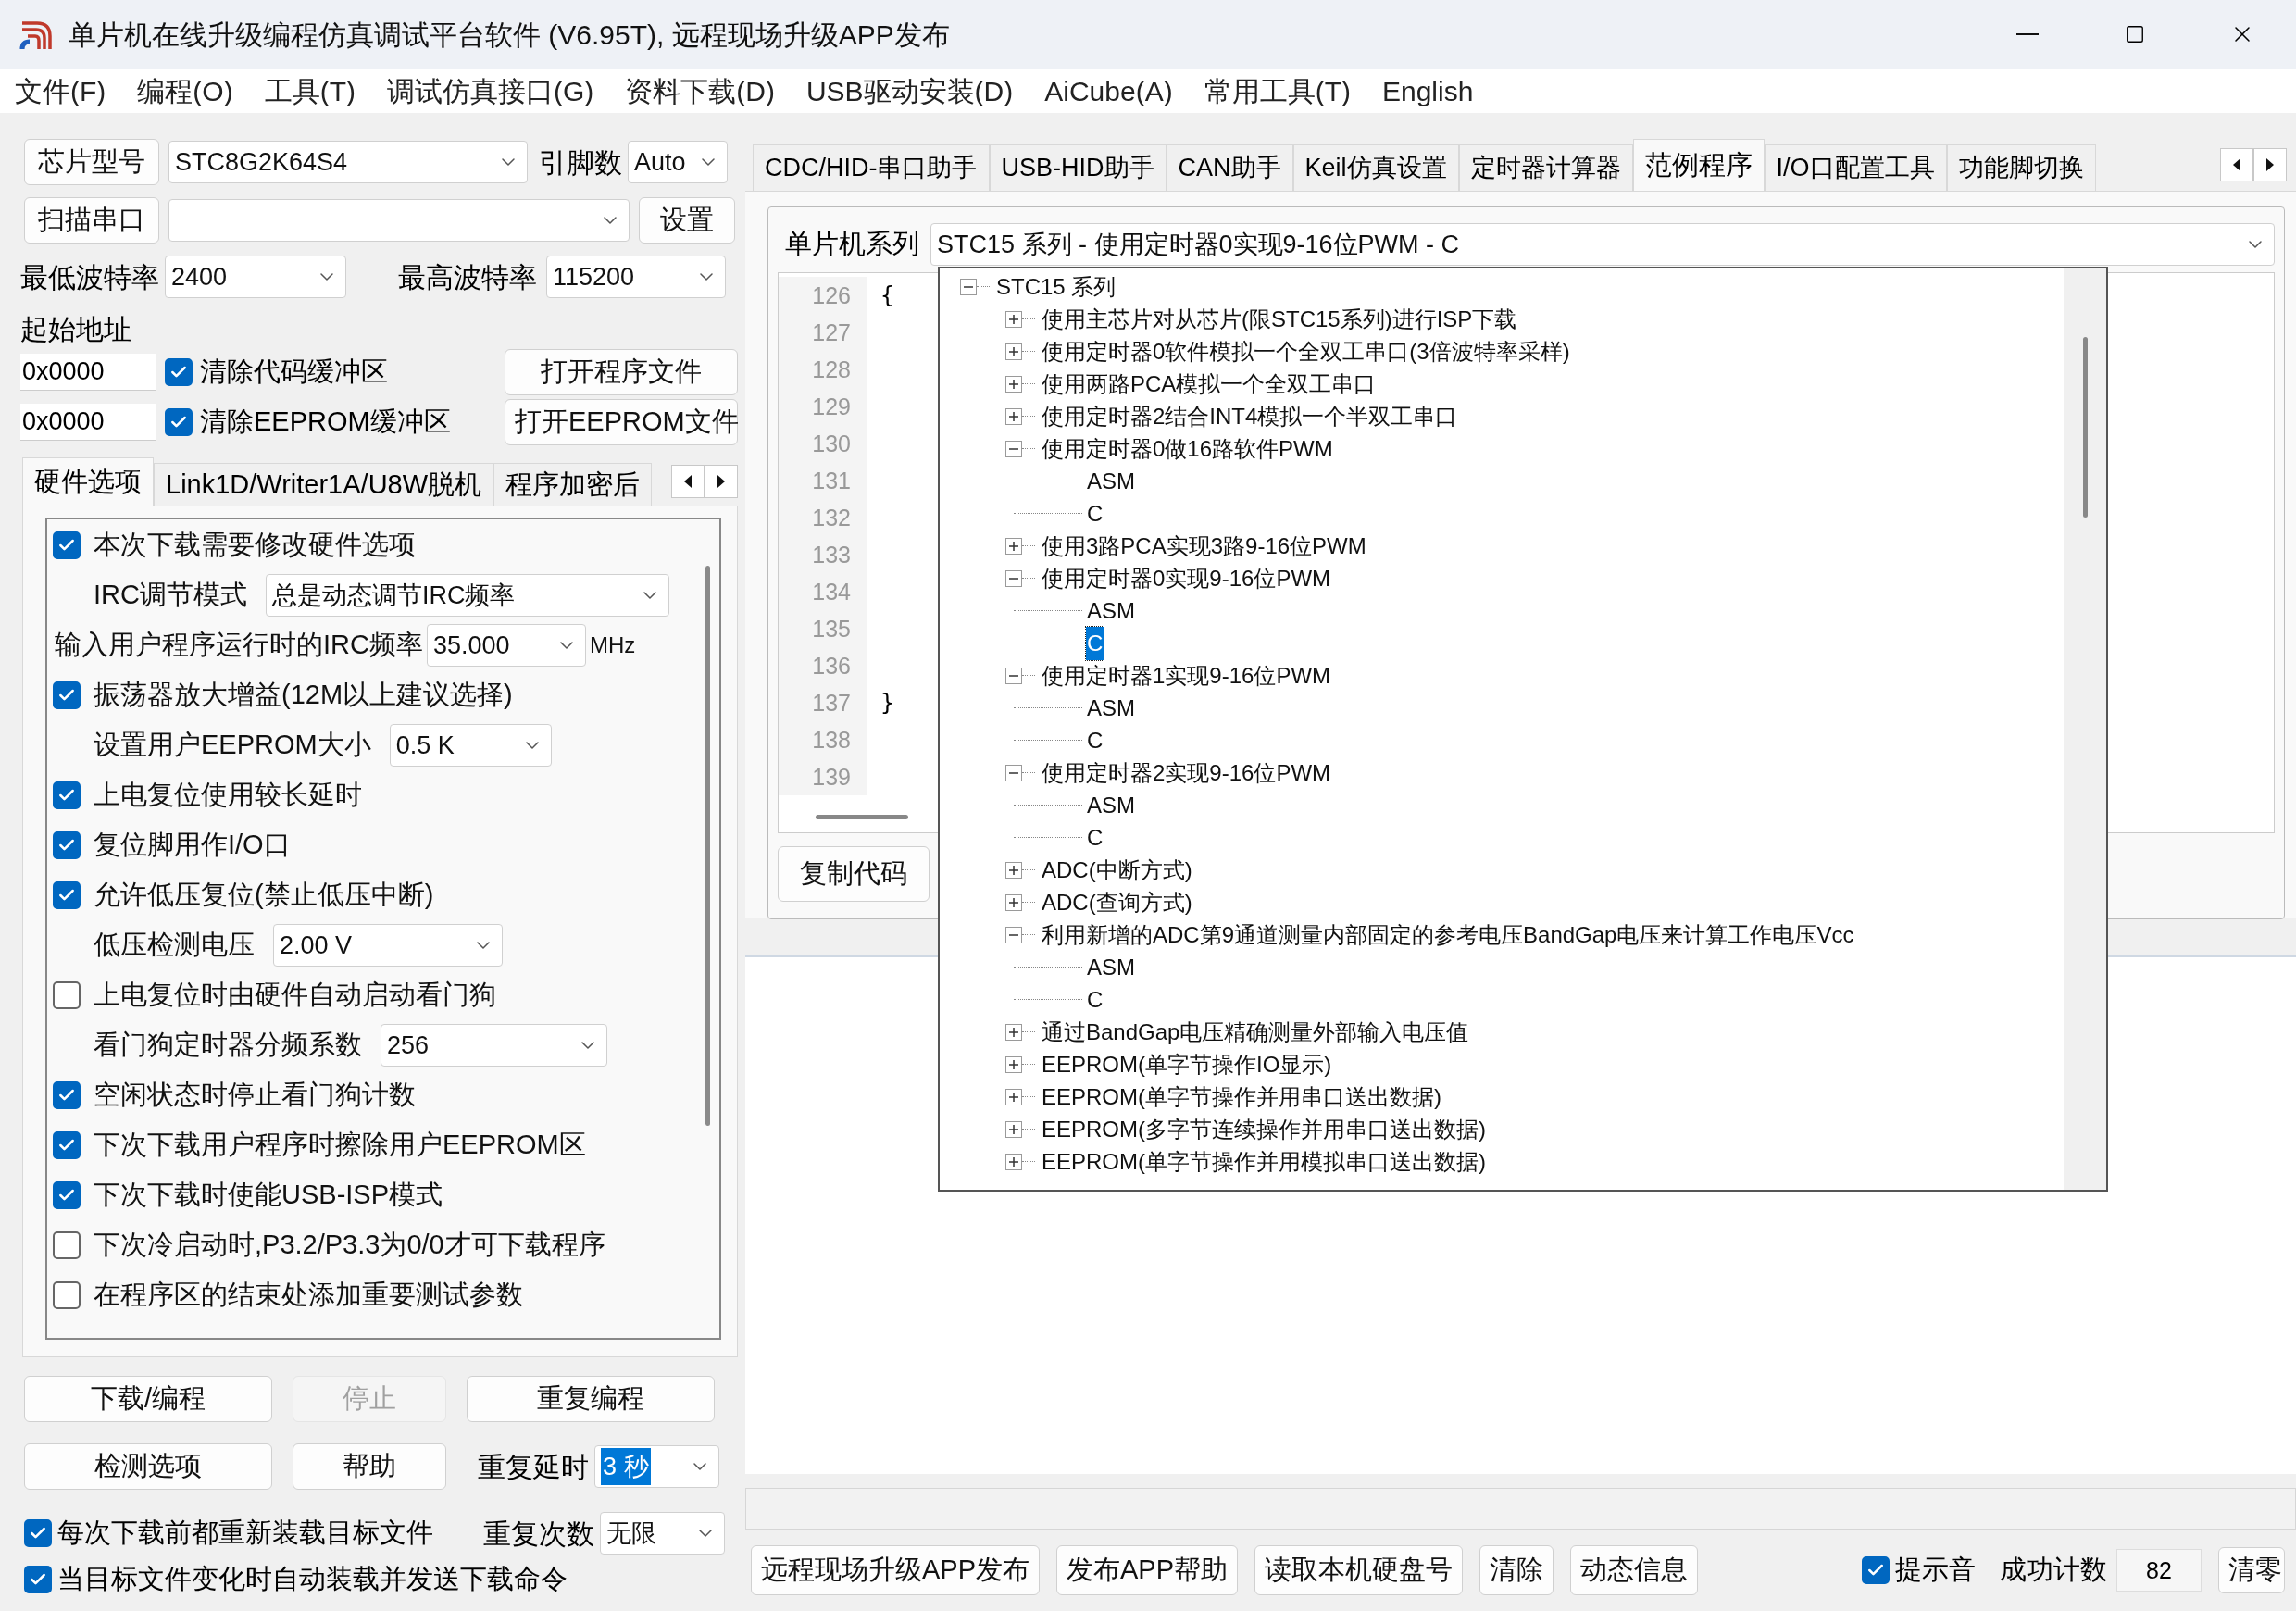  What do you see at coordinates (621, 422) in the screenshot?
I see `open-file-button: 打开EEPROM文件` at bounding box center [621, 422].